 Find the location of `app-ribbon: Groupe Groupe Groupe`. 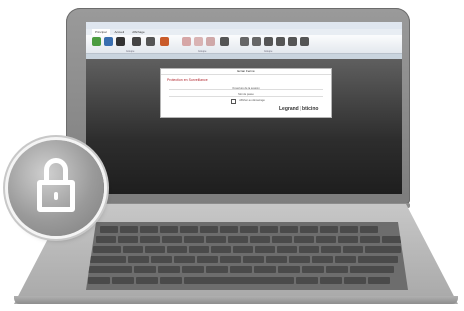

app-ribbon: Groupe Groupe Groupe is located at coordinates (244, 44).